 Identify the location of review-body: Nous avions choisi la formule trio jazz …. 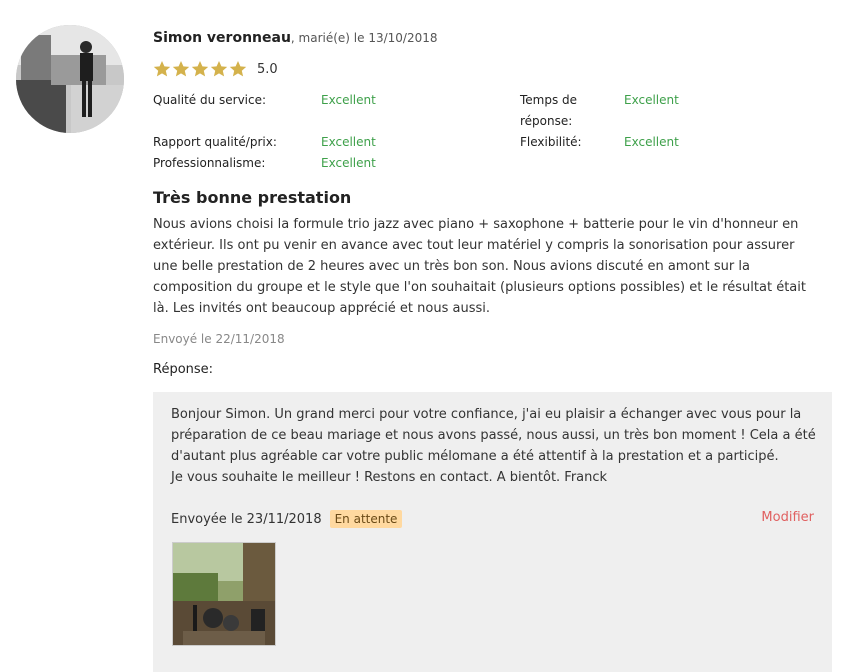
(479, 266).